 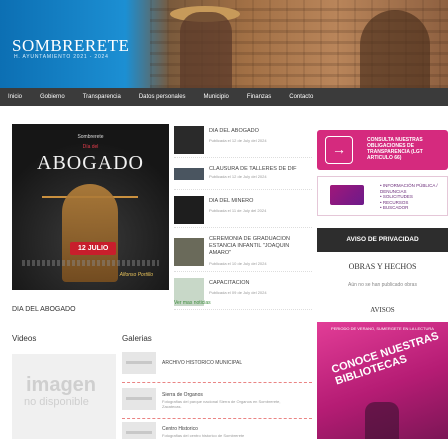 I want to click on news-date: Publicada el 09 de July del 2024, so click(x=238, y=292).